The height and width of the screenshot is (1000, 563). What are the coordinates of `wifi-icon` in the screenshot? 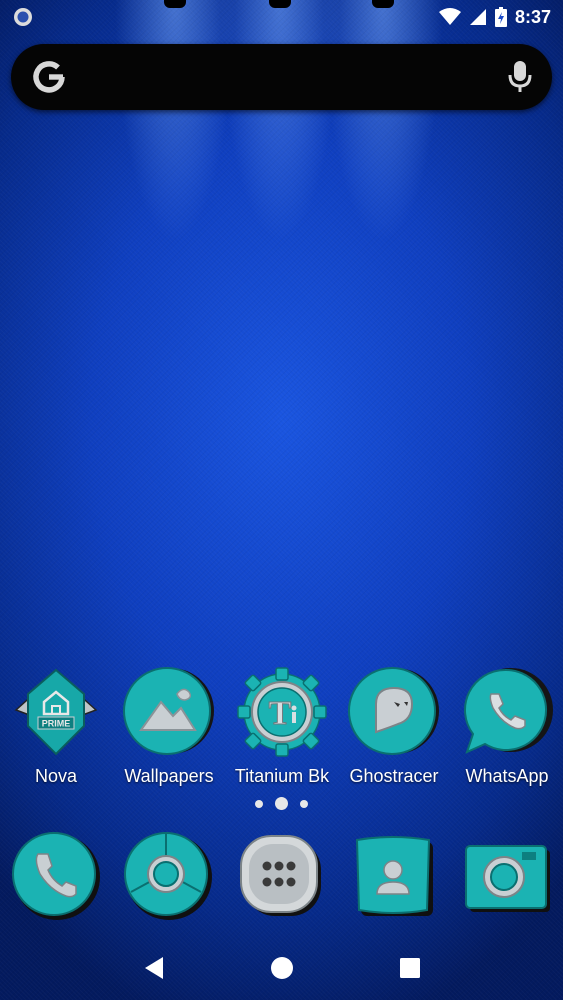 It's located at (449, 16).